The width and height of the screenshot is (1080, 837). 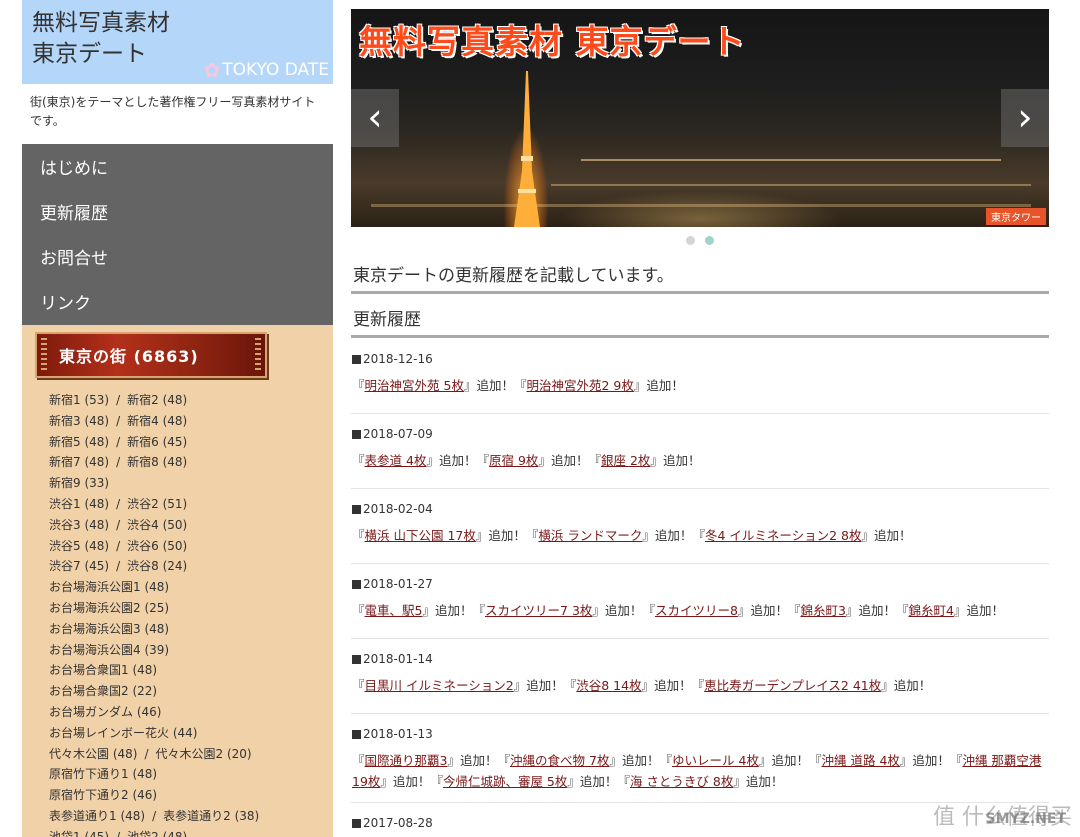 What do you see at coordinates (552, 41) in the screenshot?
I see `slide-title: 無料写真素材 東京デート` at bounding box center [552, 41].